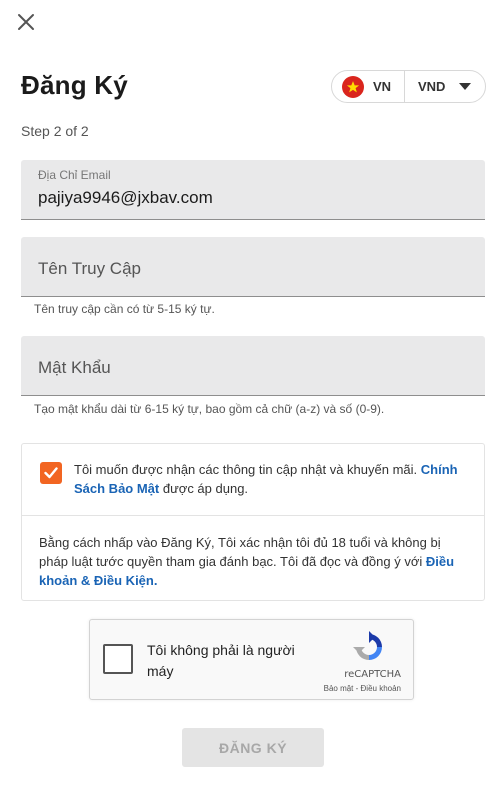  I want to click on chevron-down-icon, so click(465, 87).